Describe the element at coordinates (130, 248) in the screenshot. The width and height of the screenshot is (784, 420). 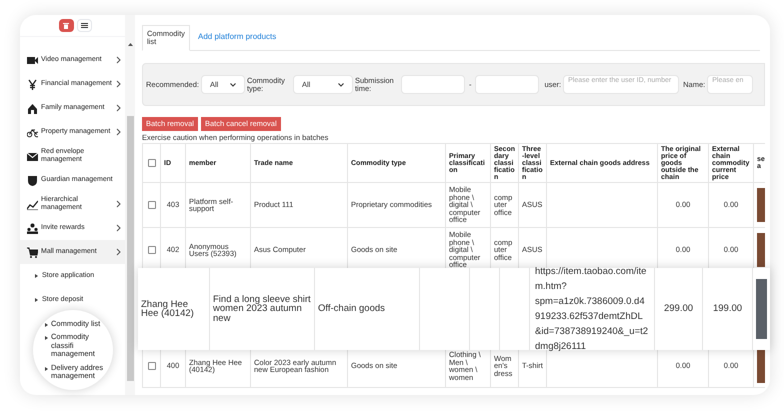
I see `scrollbar-thumb` at that location.